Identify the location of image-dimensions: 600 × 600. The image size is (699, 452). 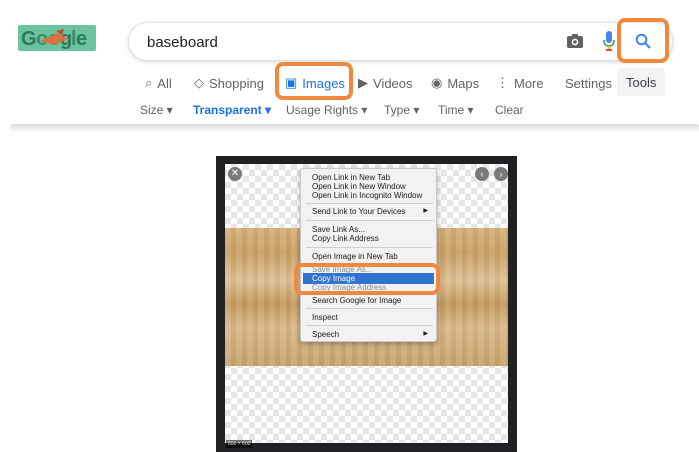
(239, 444).